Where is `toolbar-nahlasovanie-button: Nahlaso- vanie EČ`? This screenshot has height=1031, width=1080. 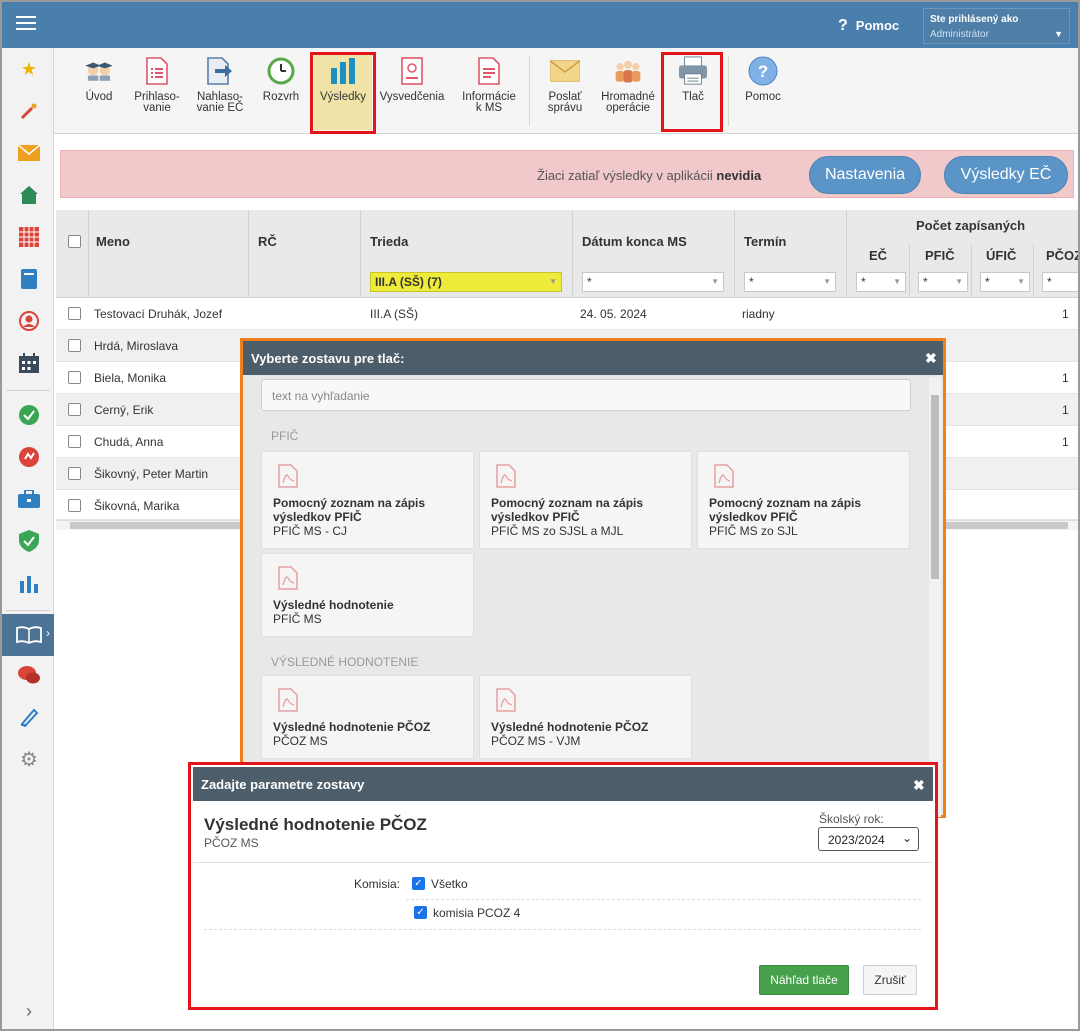
toolbar-nahlasovanie-button: Nahlaso- vanie EČ is located at coordinates (220, 85).